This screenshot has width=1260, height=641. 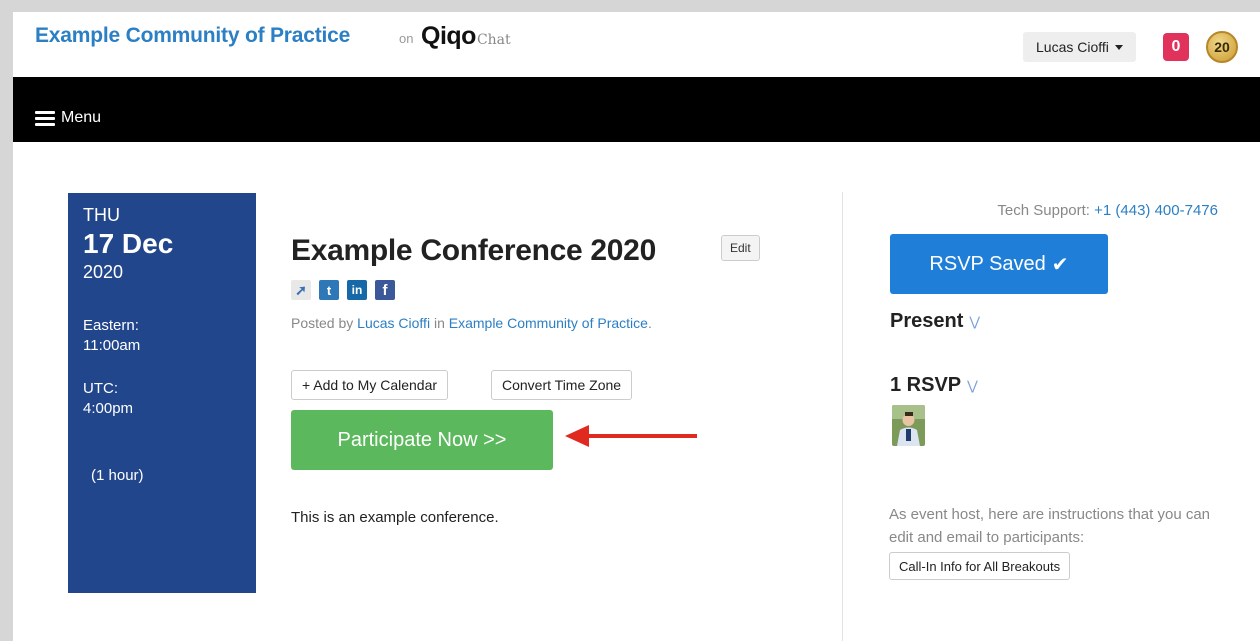 I want to click on rsvp-count-heading: 1 RSVP, so click(x=926, y=385).